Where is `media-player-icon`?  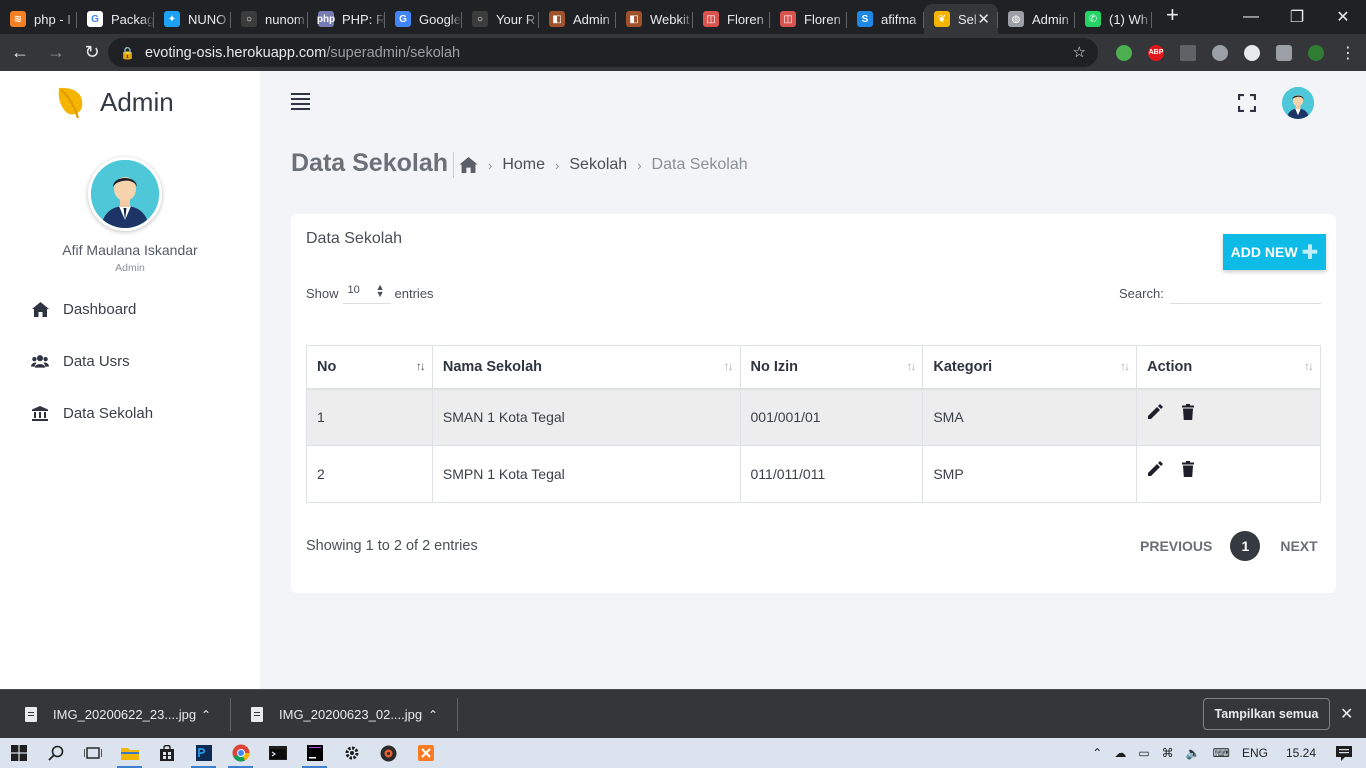 media-player-icon is located at coordinates (388, 753).